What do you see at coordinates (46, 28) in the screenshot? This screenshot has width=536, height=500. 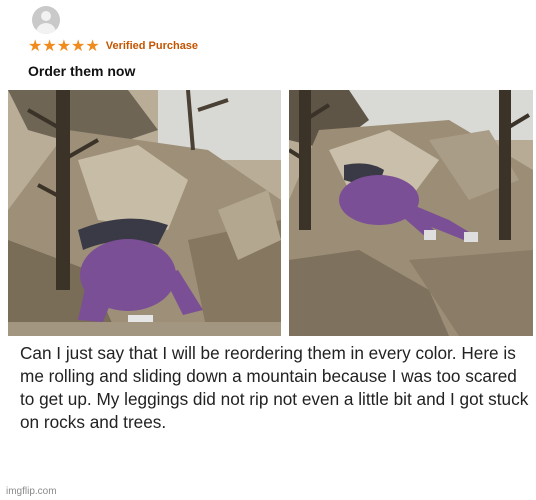 I see `avatar-body` at bounding box center [46, 28].